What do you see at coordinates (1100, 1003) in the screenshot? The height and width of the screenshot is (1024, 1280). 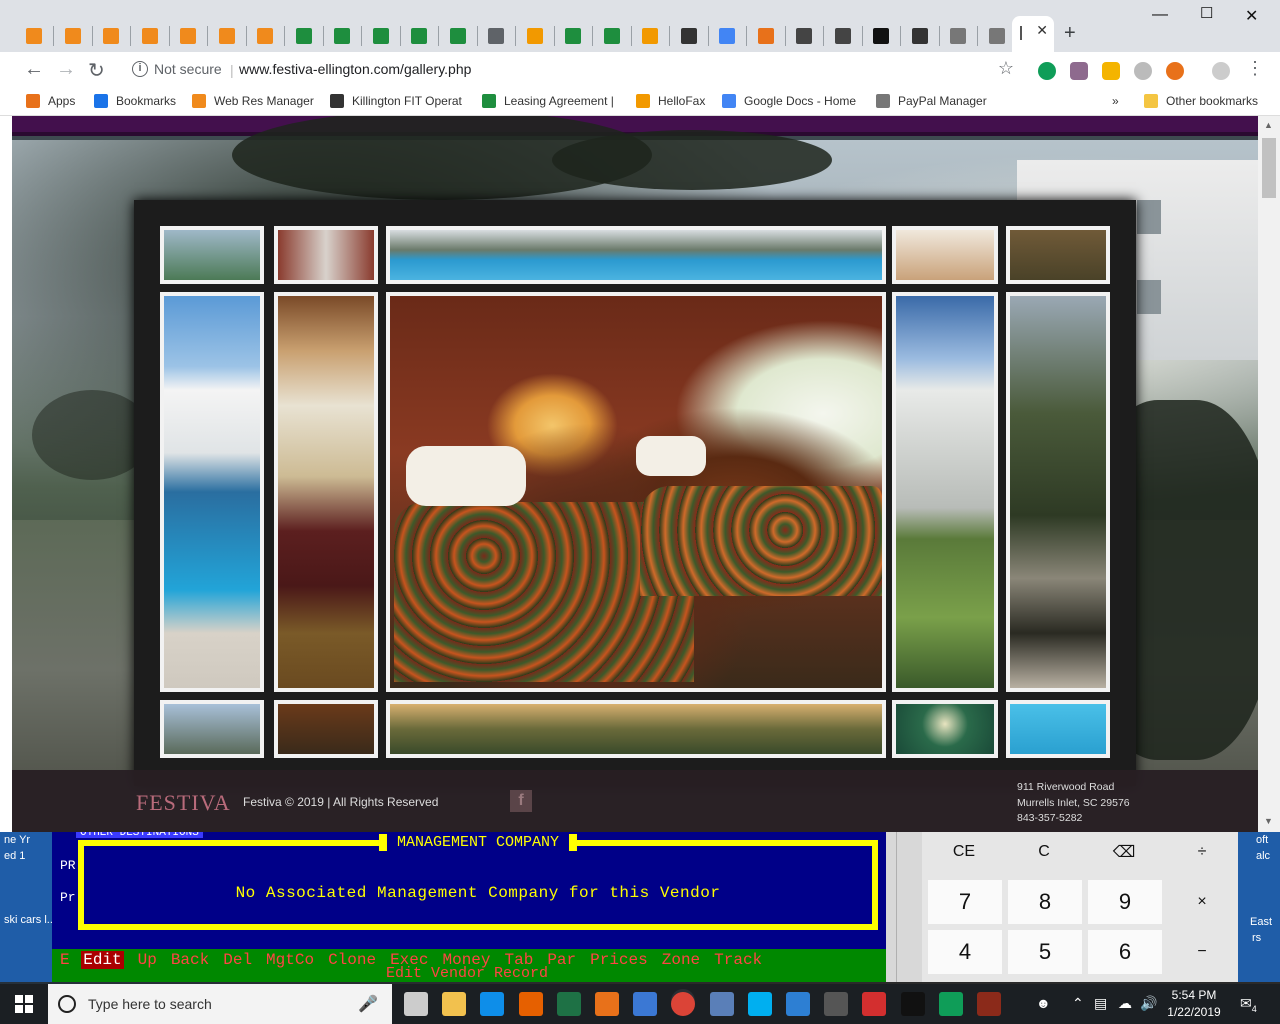 I see `network-icon: ▤` at bounding box center [1100, 1003].